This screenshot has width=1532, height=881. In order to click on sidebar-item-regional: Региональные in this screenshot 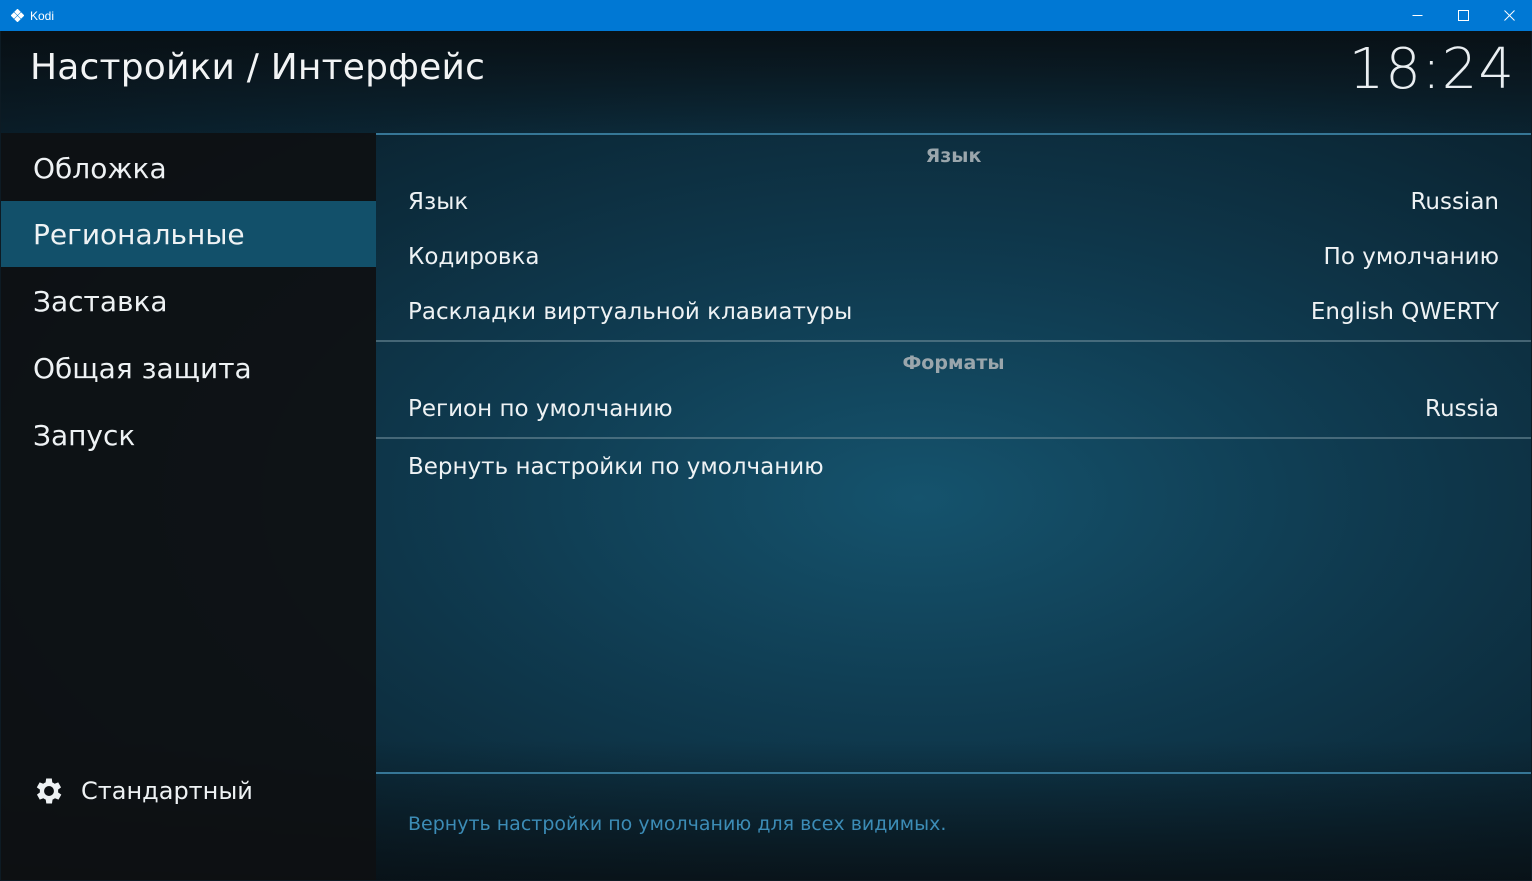, I will do `click(188, 234)`.